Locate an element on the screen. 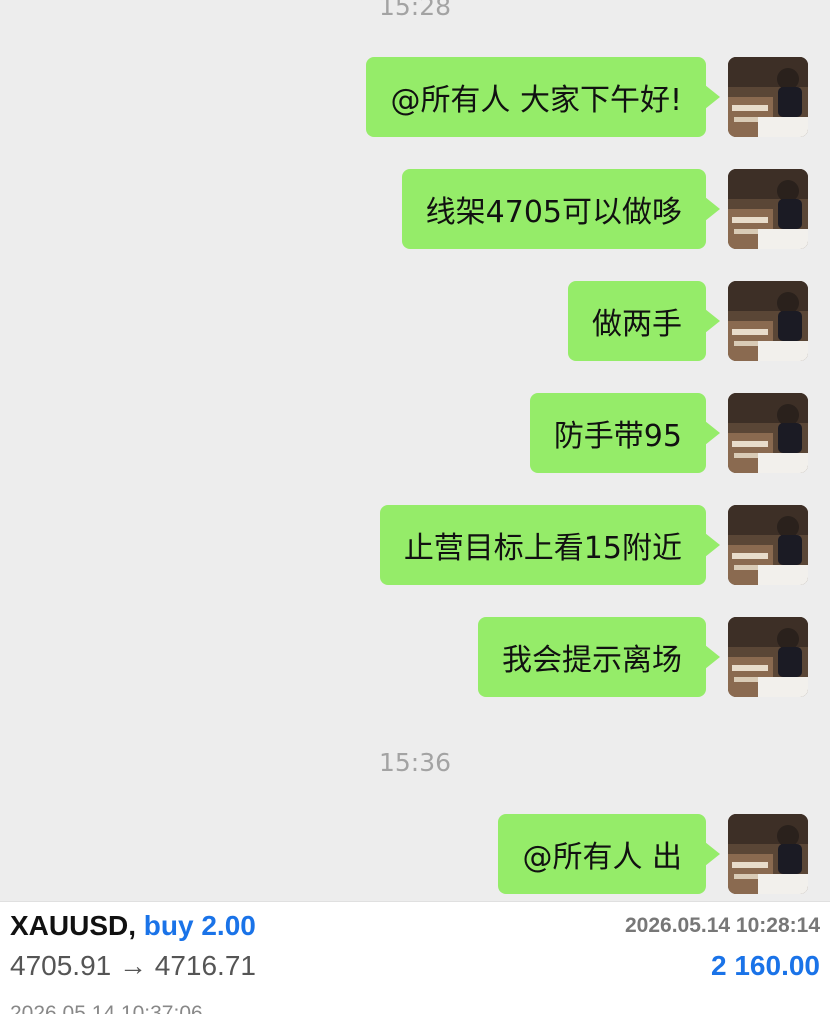 The width and height of the screenshot is (830, 1014). trade-side: buy 2.00 is located at coordinates (199, 925).